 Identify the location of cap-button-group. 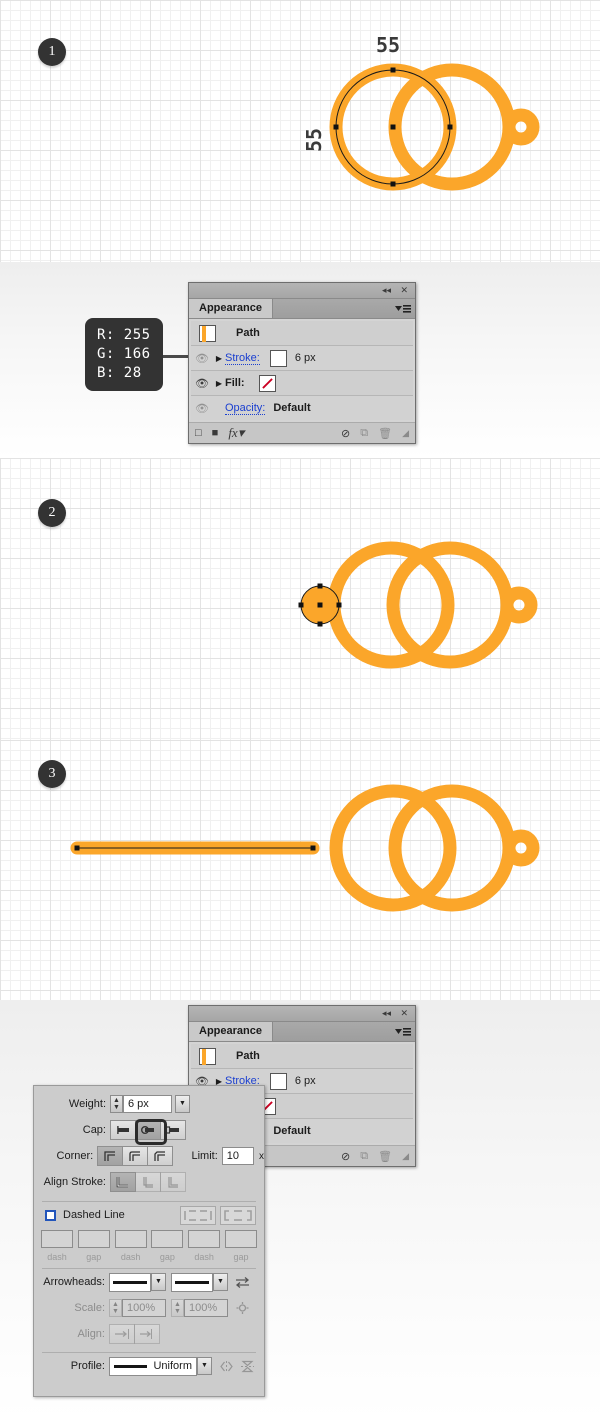
(148, 1130).